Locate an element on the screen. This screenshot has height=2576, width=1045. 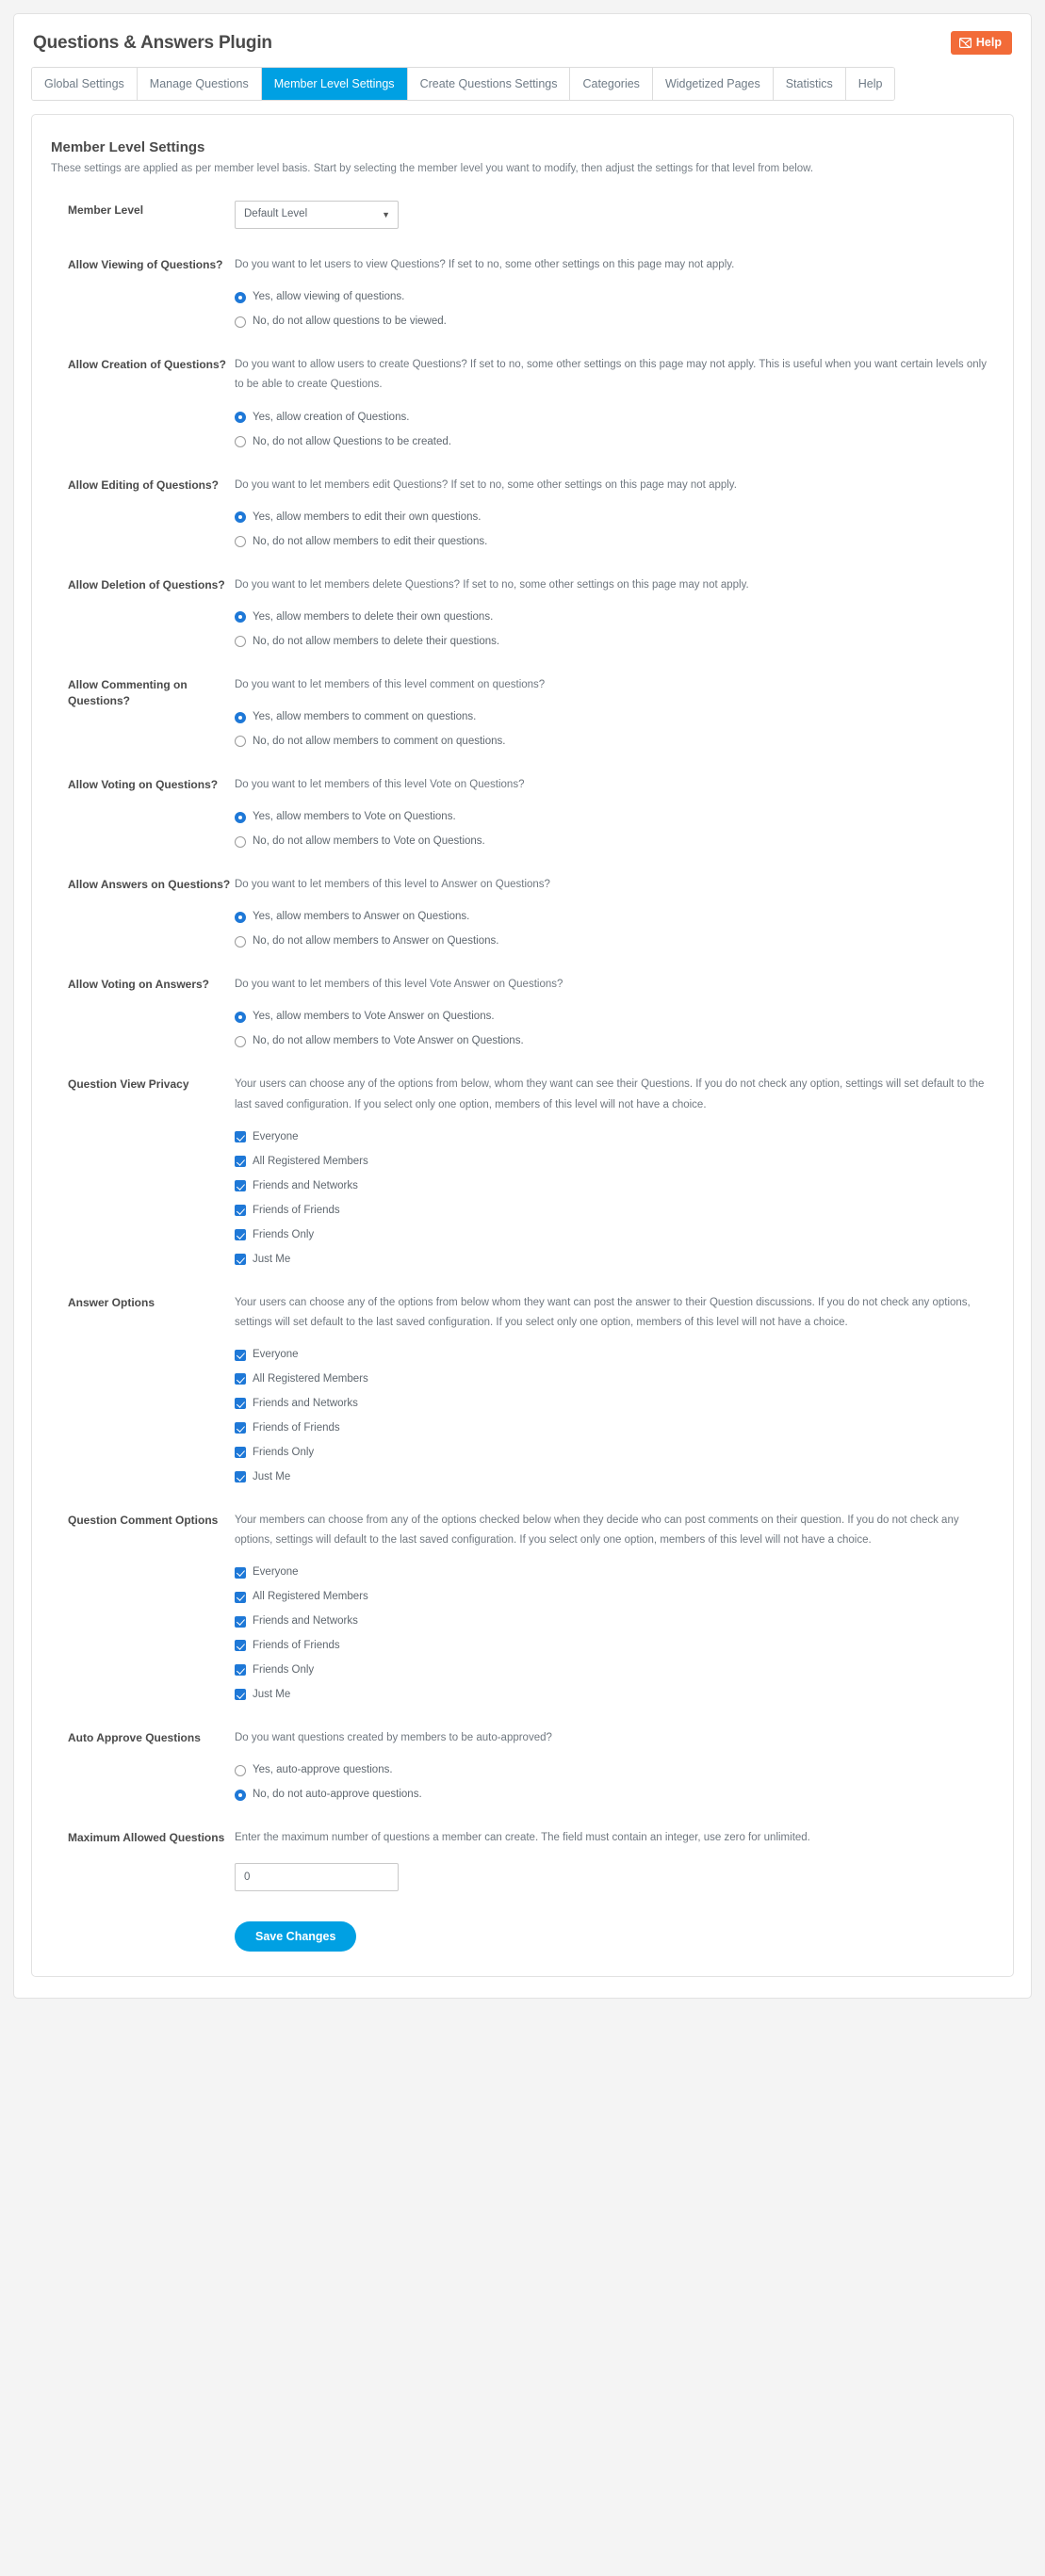
option-label: Everyone is located at coordinates (276, 1136).